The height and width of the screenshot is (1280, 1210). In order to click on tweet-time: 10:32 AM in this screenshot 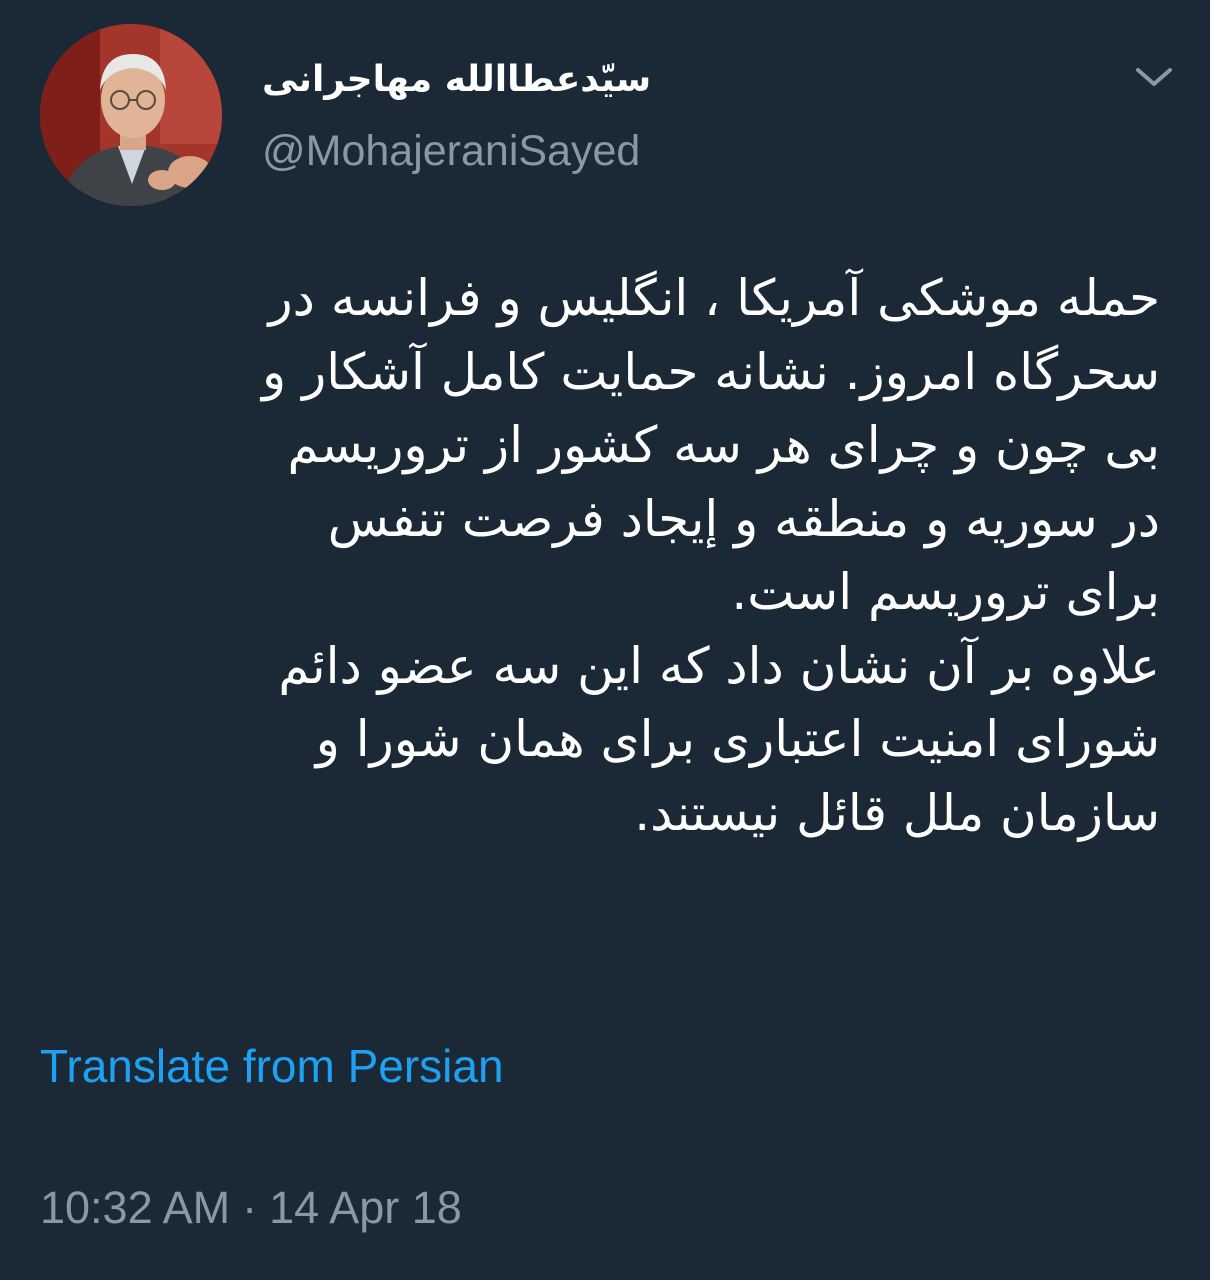, I will do `click(135, 1207)`.